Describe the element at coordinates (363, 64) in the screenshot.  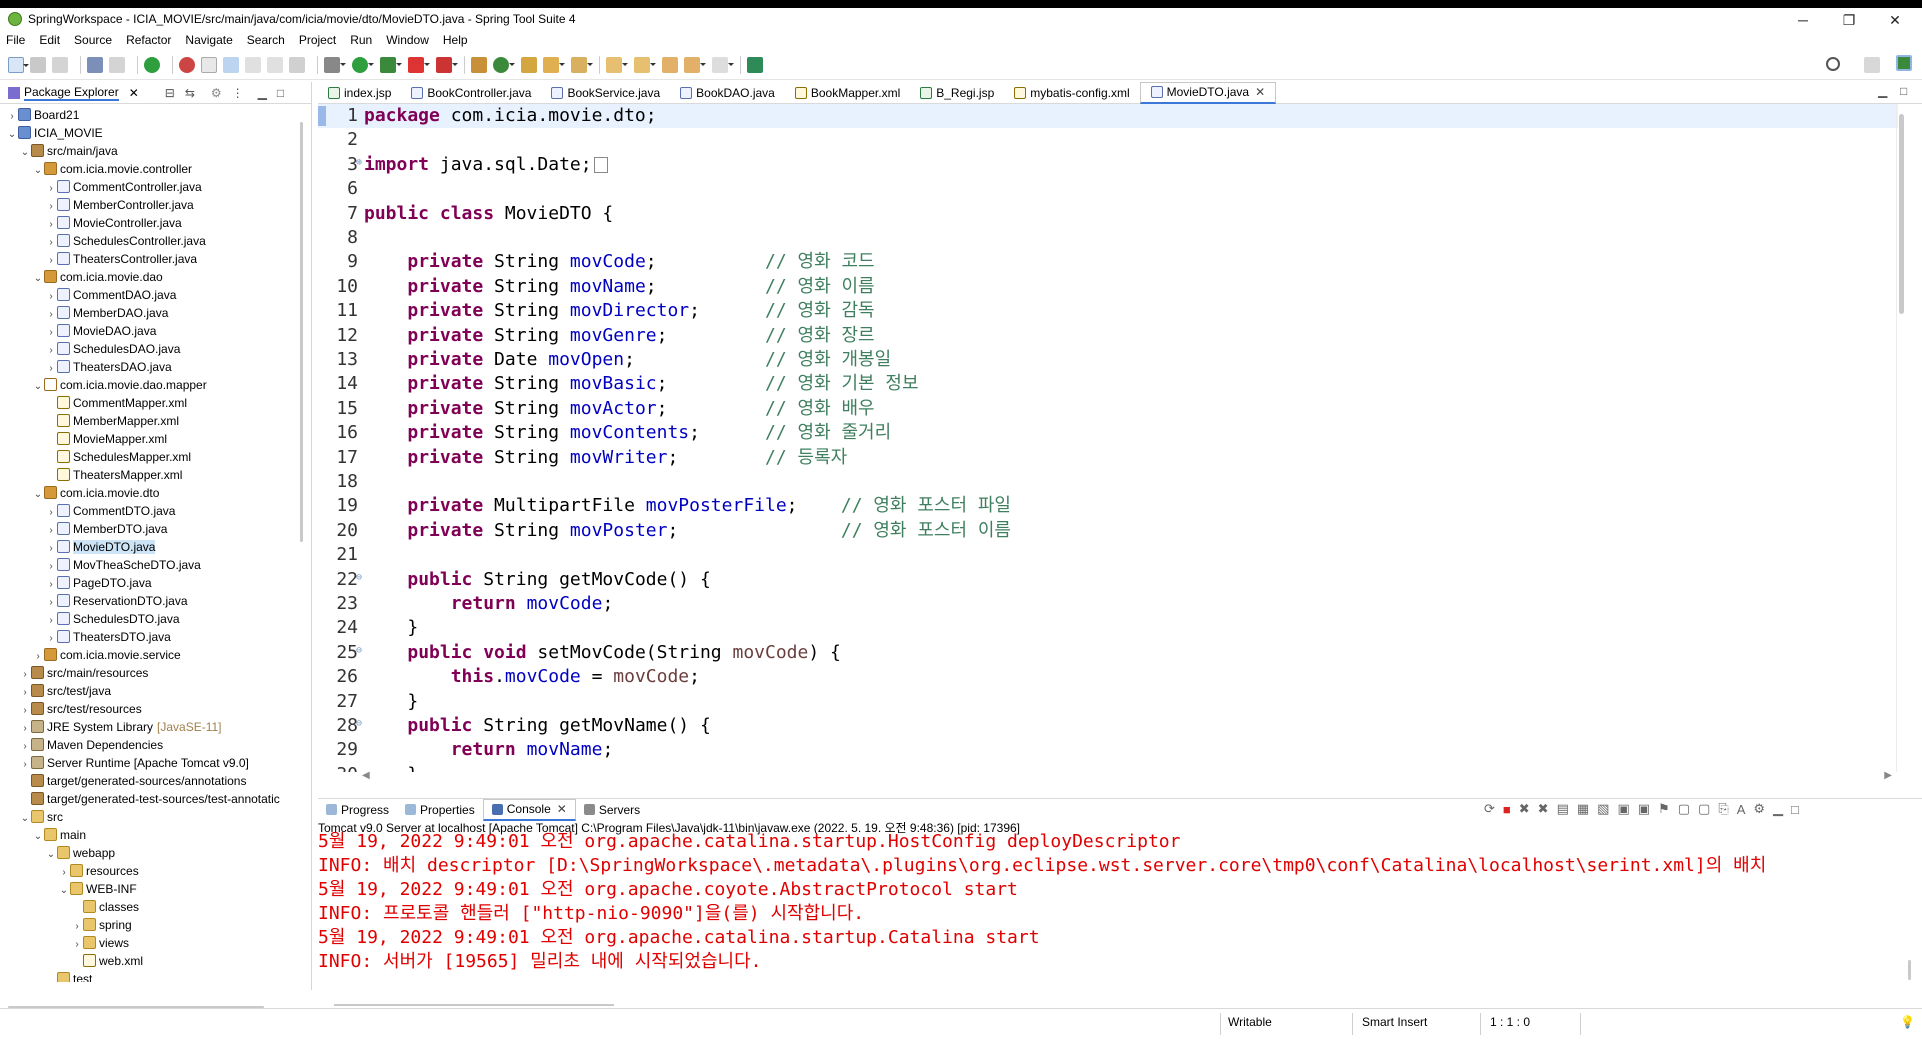
I see `run-icon` at that location.